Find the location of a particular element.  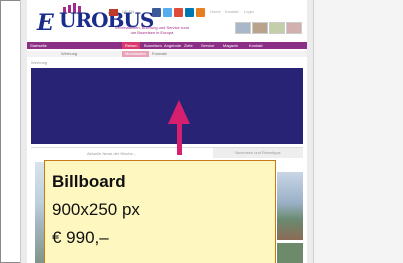

rss-icon is located at coordinates (200, 12).